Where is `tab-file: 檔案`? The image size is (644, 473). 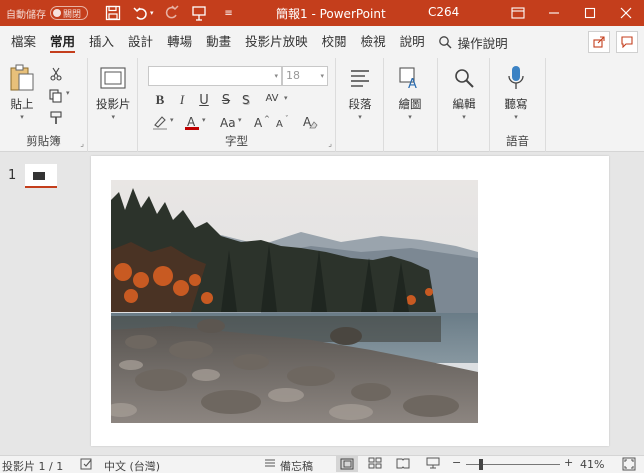
tab-file: 檔案 is located at coordinates (23, 42).